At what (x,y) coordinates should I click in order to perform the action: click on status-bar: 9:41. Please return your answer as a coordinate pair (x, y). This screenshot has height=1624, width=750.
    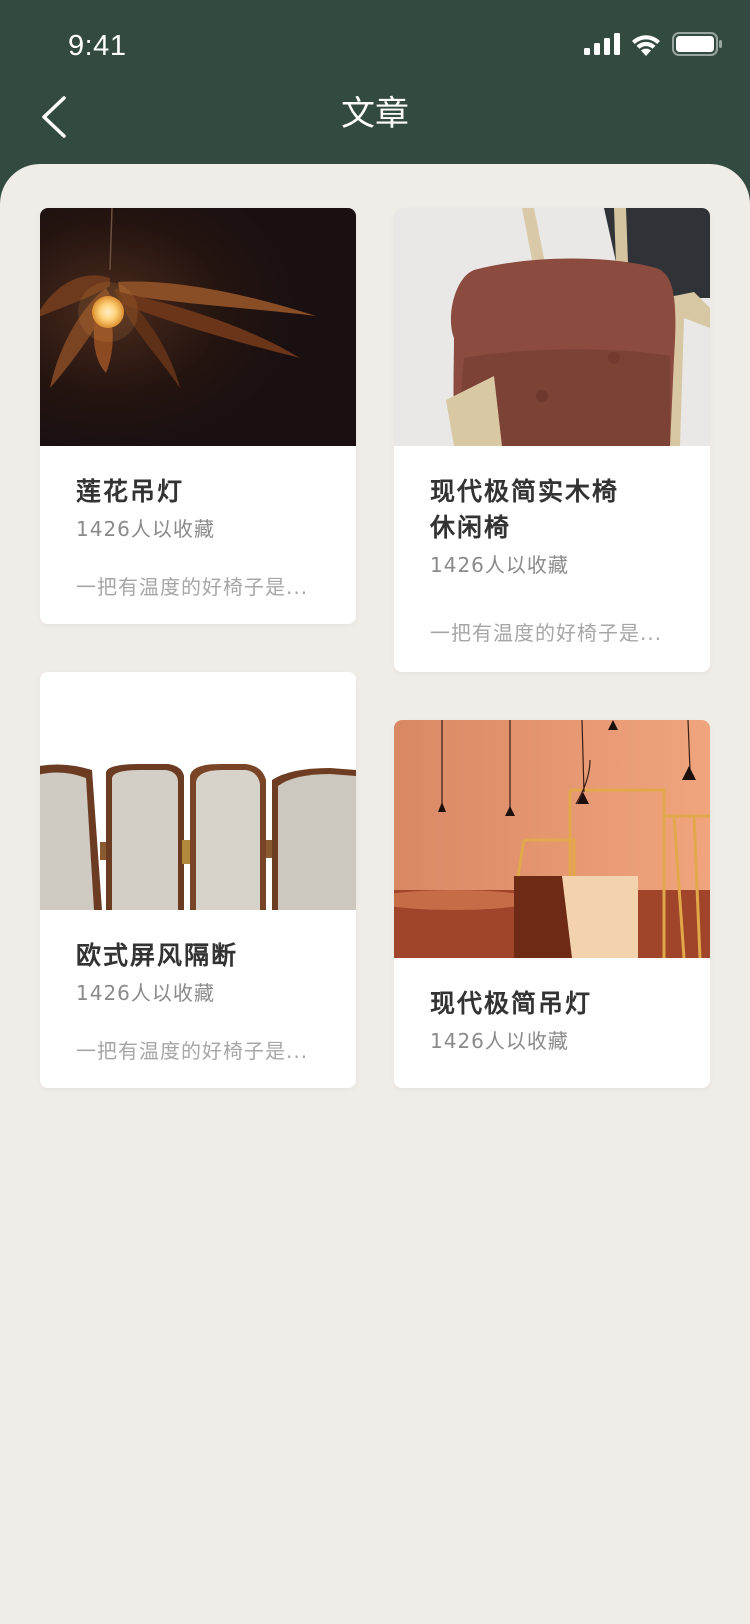
    Looking at the image, I should click on (375, 44).